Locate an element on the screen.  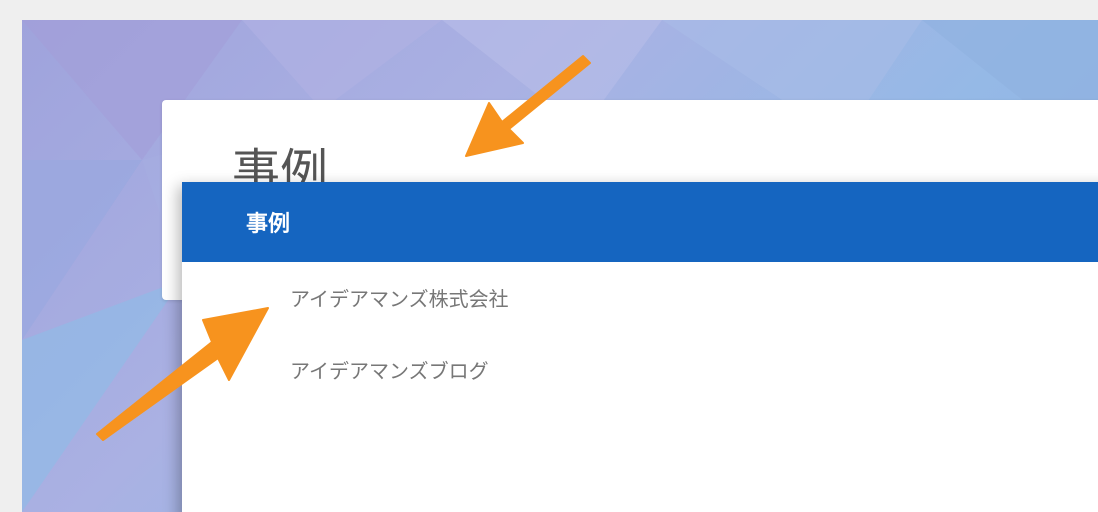
dropdown-header-label: 事例 is located at coordinates (268, 224).